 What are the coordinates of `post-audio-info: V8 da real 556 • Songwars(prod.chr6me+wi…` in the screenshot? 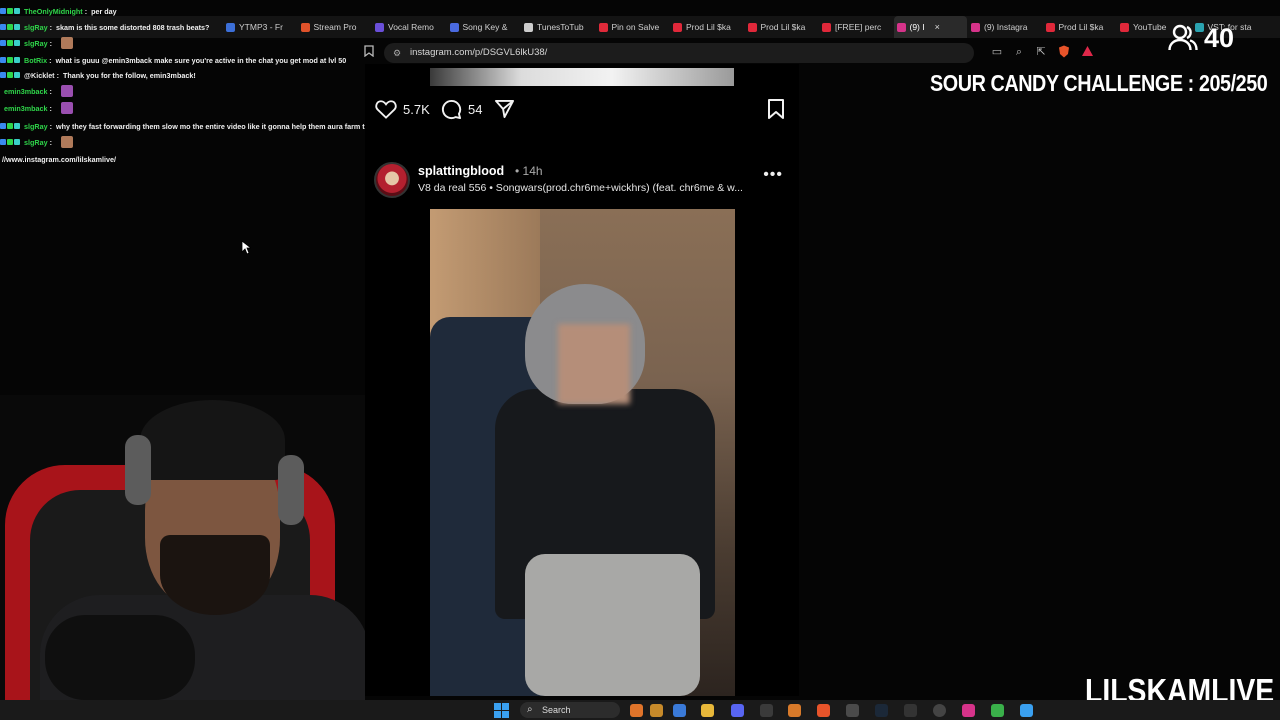 It's located at (580, 188).